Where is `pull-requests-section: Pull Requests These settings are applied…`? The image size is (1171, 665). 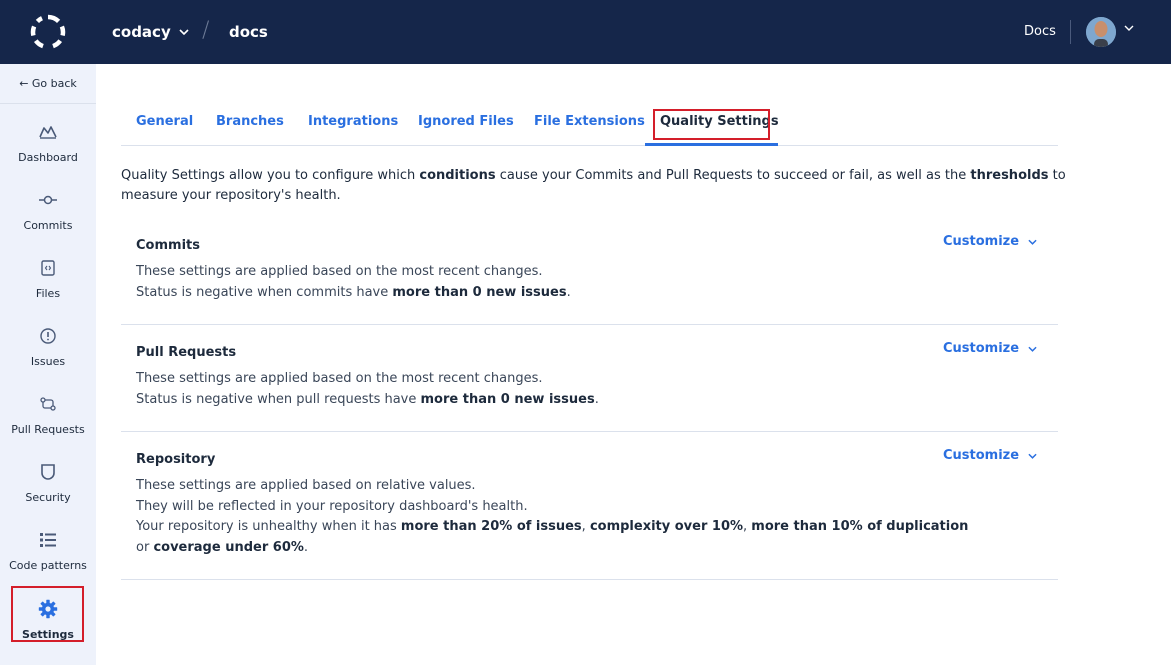
pull-requests-section: Pull Requests These settings are applied… is located at coordinates (589, 378).